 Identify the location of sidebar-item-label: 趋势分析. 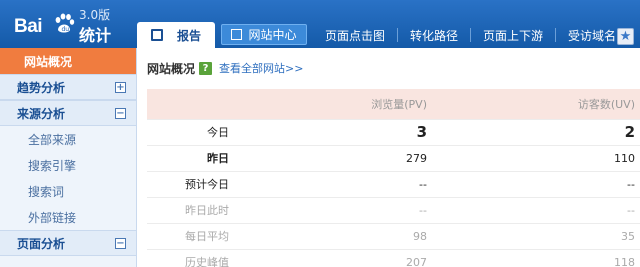
(41, 87).